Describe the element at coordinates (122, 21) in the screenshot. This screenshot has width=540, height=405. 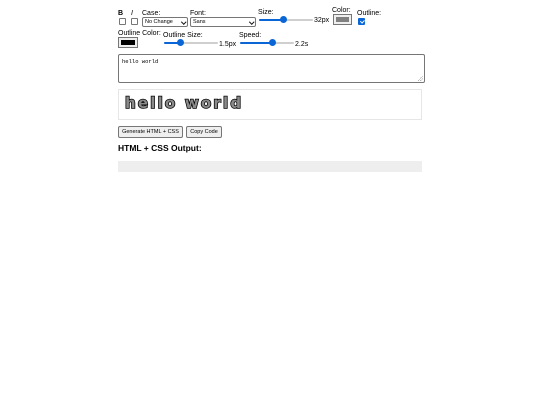
I see `bold-checkbox` at that location.